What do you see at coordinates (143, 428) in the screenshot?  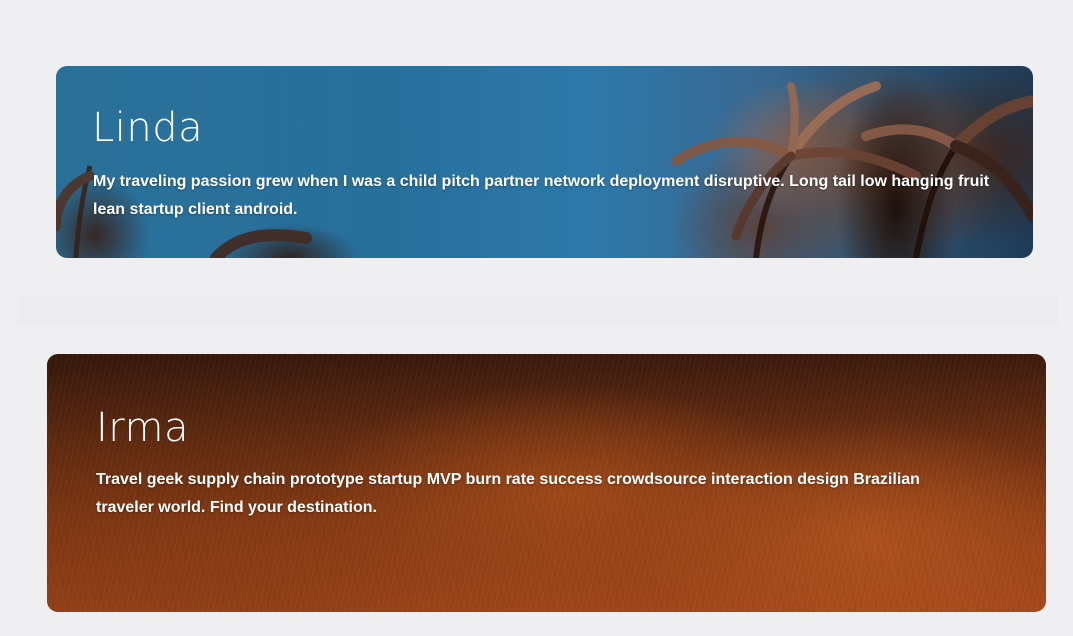 I see `card-title: Irma` at bounding box center [143, 428].